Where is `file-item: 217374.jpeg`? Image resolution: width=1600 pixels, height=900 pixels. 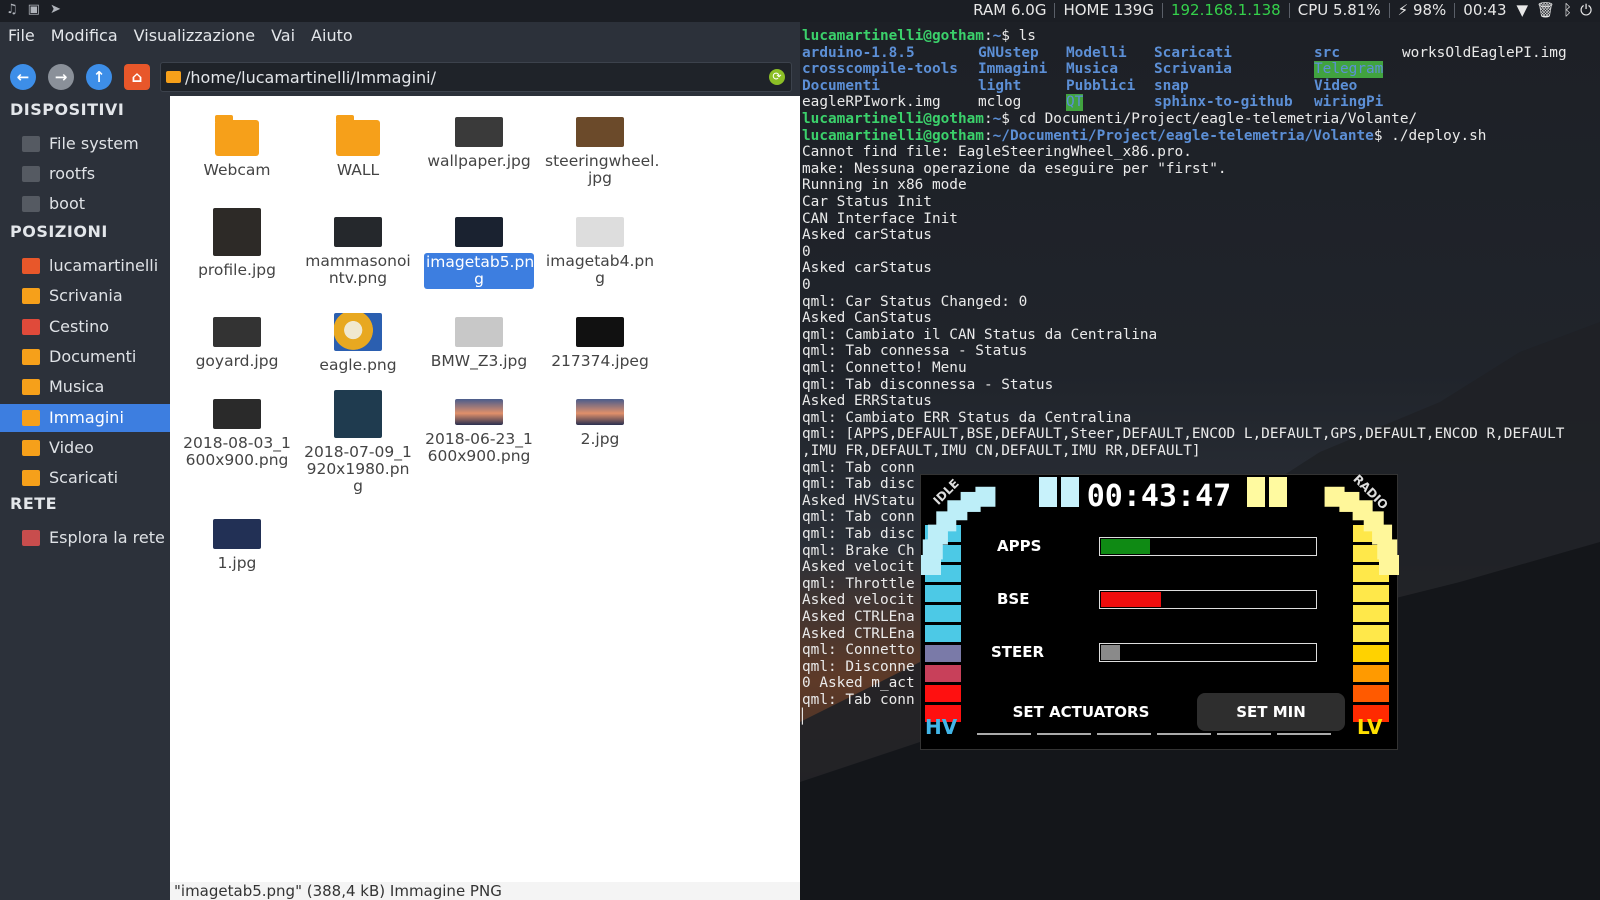
file-item: 217374.jpeg is located at coordinates (600, 340).